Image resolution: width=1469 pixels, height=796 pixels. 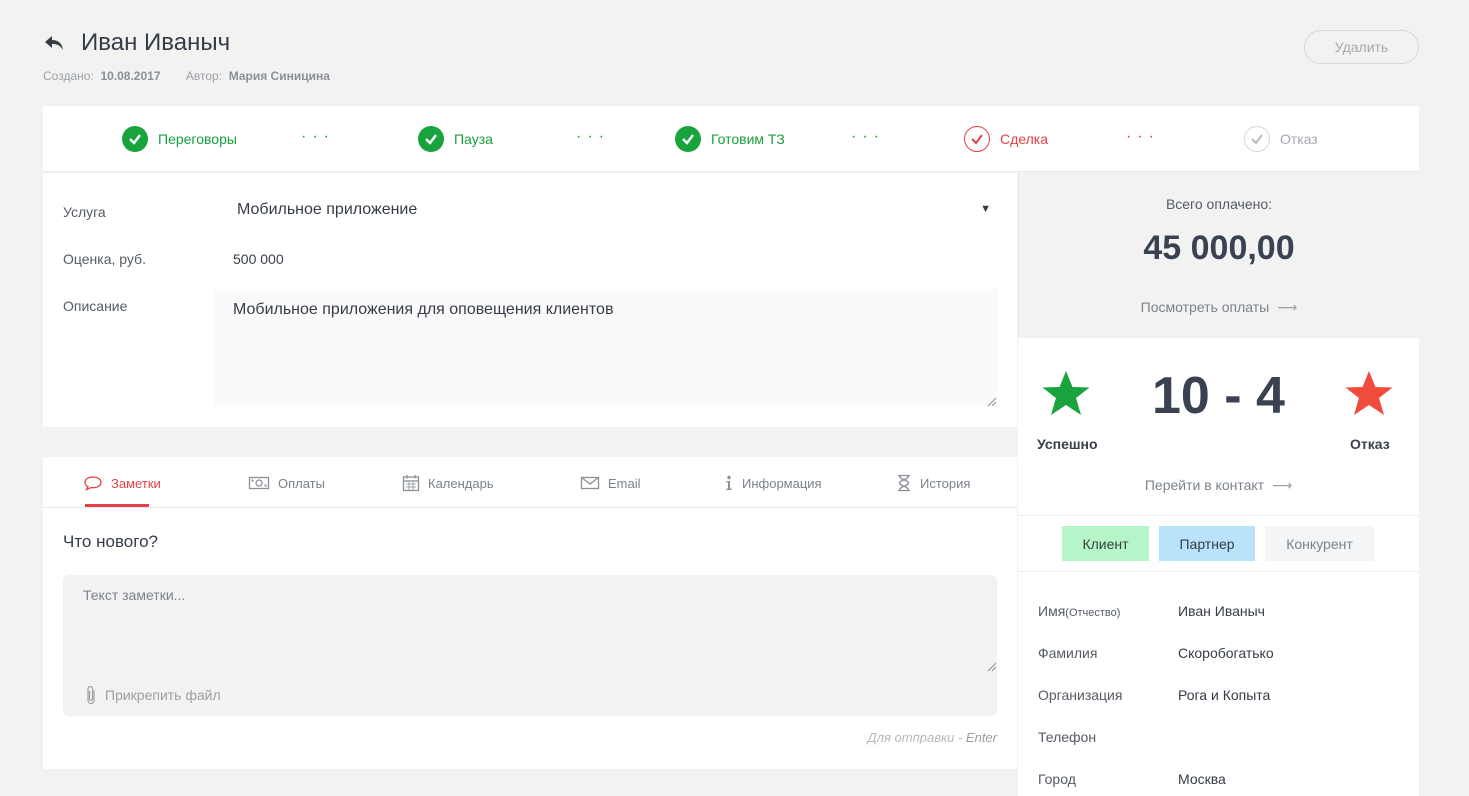 I want to click on stage-refusal: Отказ, so click(x=1281, y=139).